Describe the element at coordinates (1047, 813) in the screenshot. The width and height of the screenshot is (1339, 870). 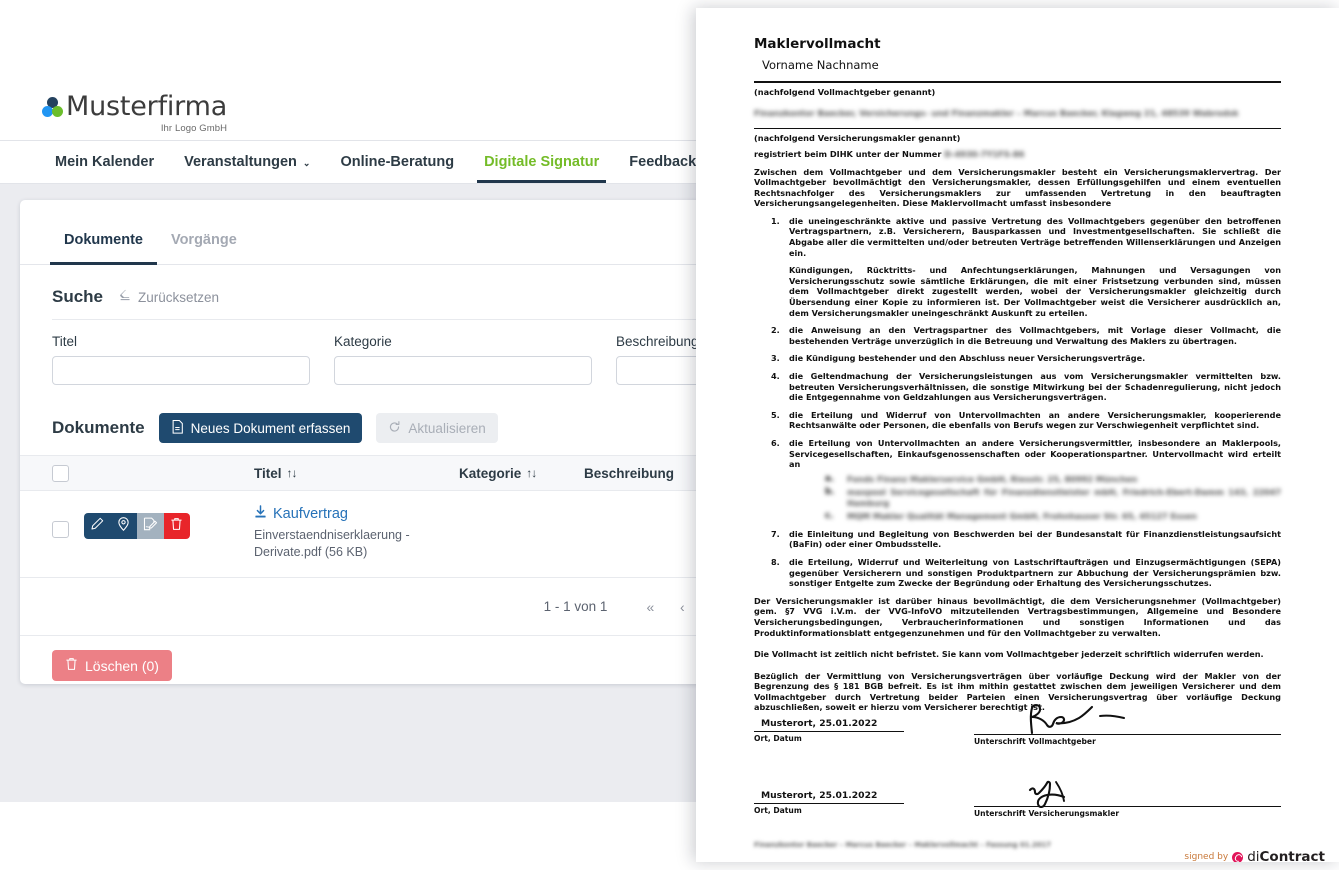
I see `signature-caption: Unterschrift Versicherungsmakler` at that location.